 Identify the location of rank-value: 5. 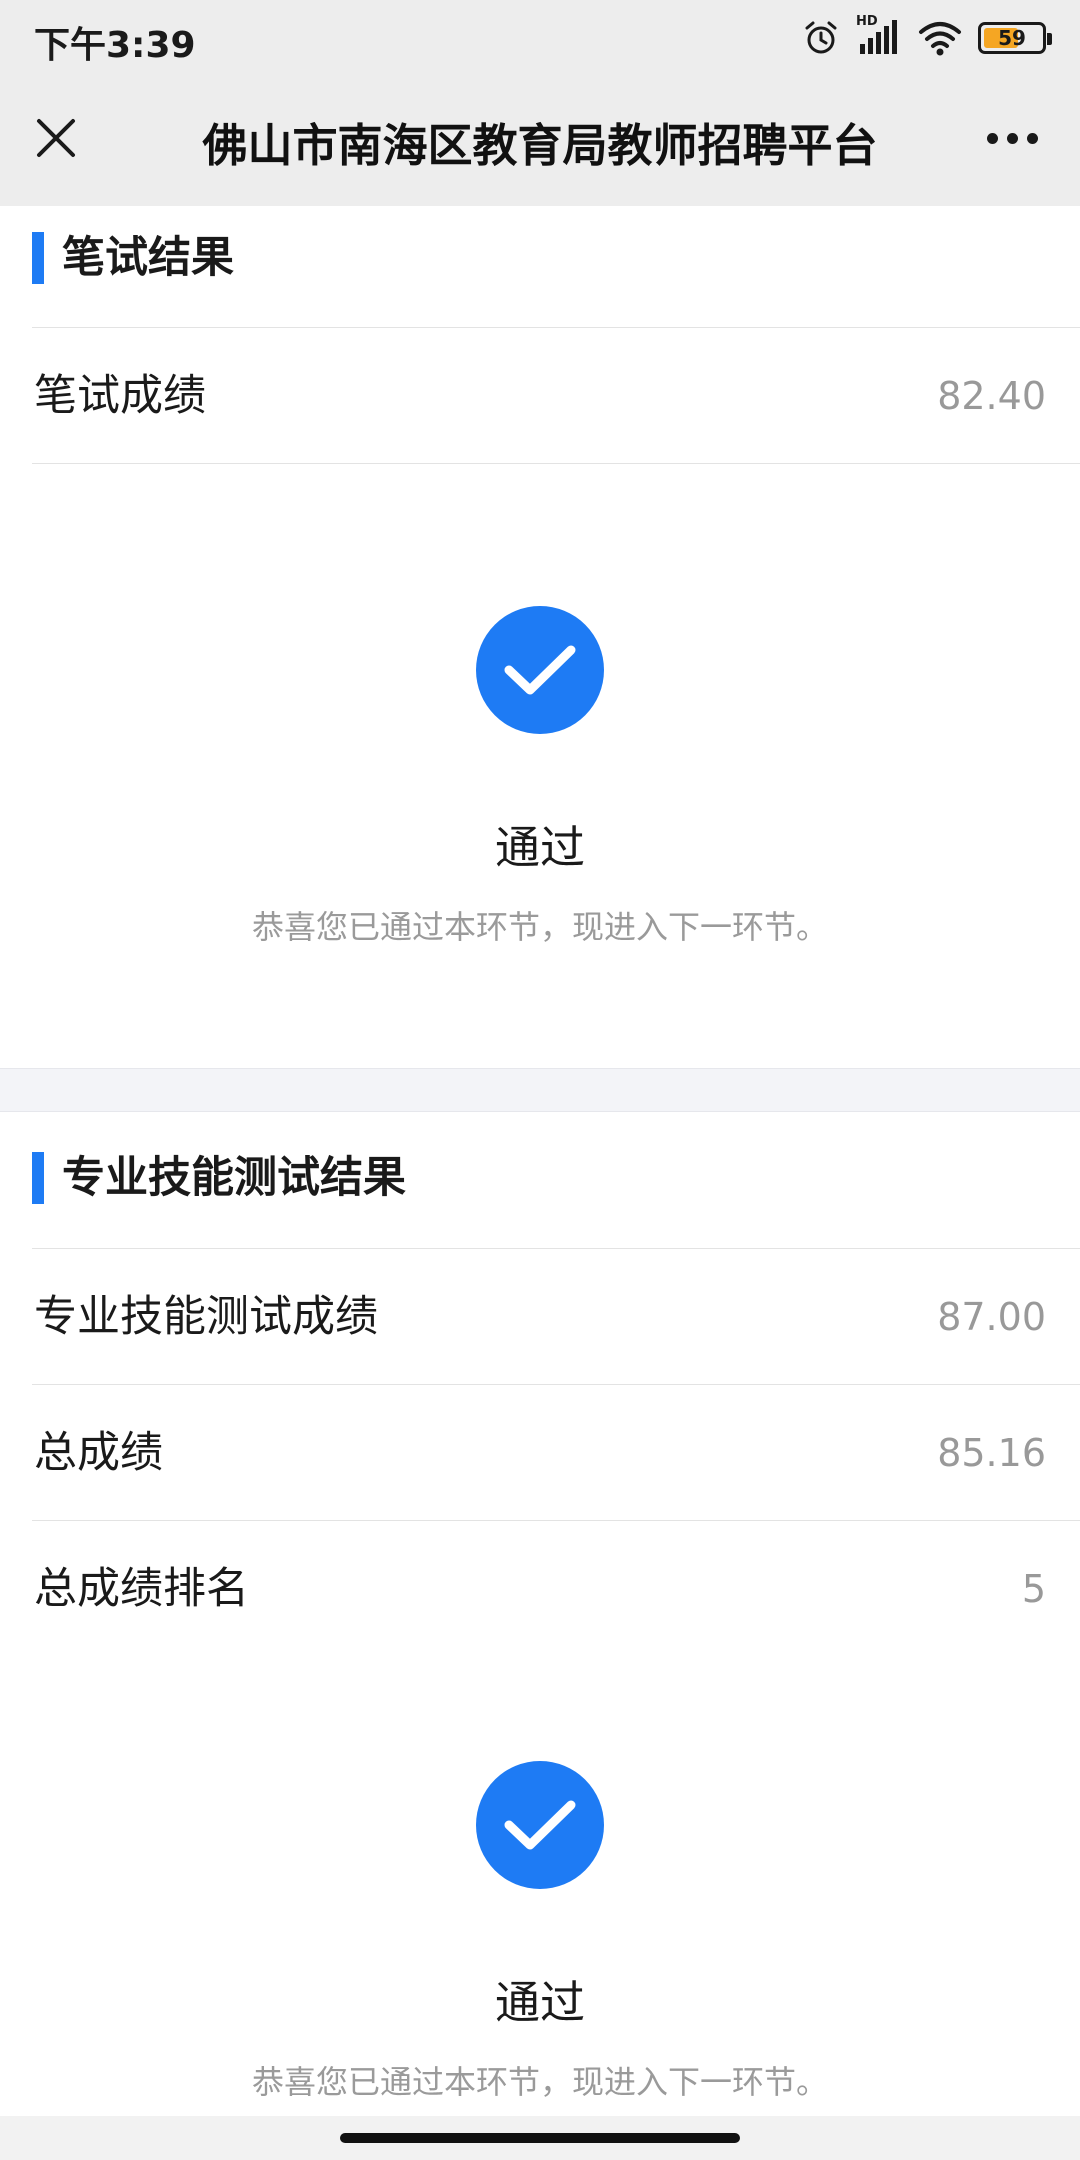
(1033, 1589).